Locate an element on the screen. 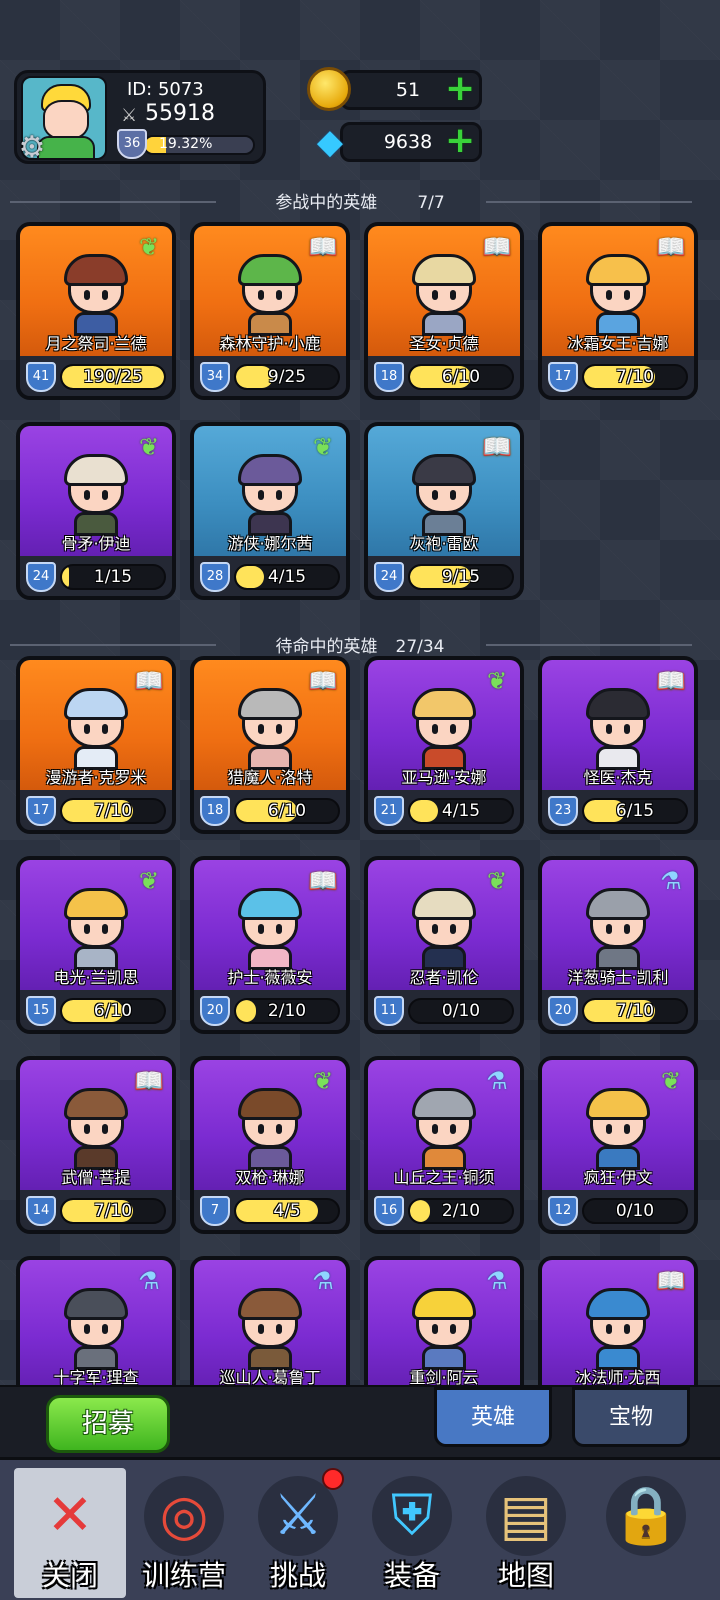 This screenshot has height=1600, width=720. target-icon: ◎ is located at coordinates (184, 1516).